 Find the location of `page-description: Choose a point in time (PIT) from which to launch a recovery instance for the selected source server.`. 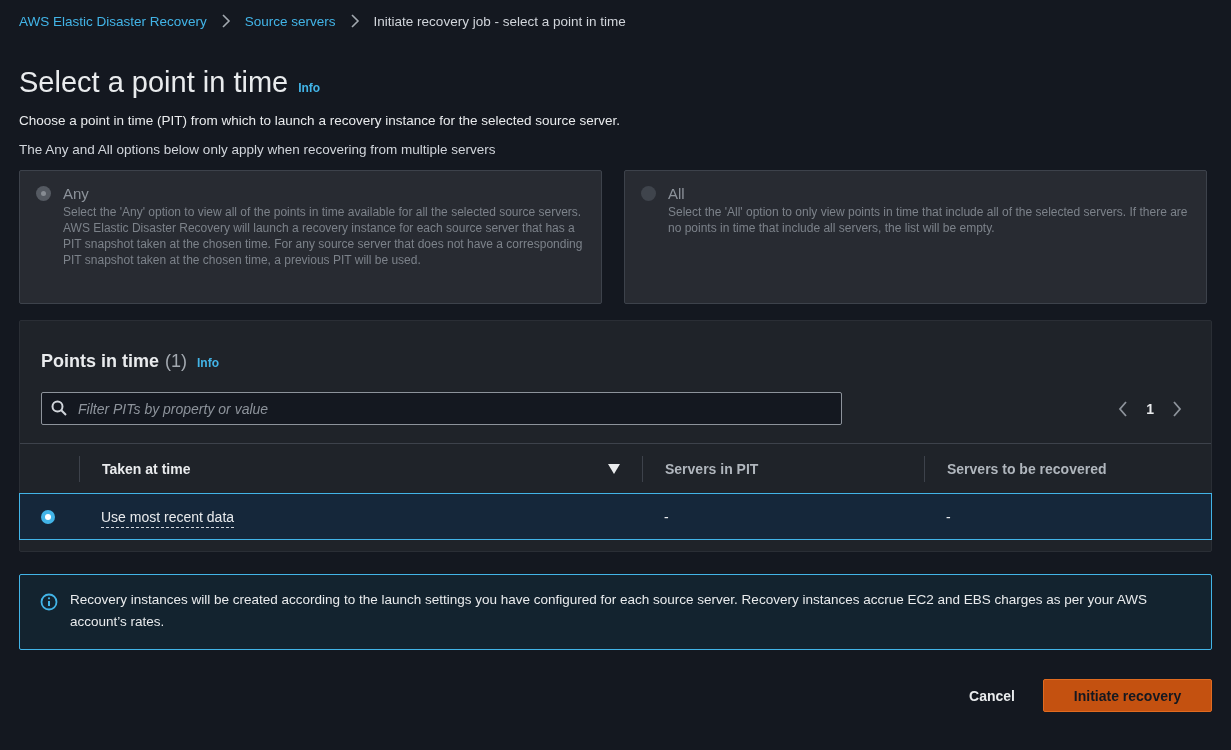

page-description: Choose a point in time (PIT) from which to launch a recovery instance for the selected source server. is located at coordinates (320, 120).